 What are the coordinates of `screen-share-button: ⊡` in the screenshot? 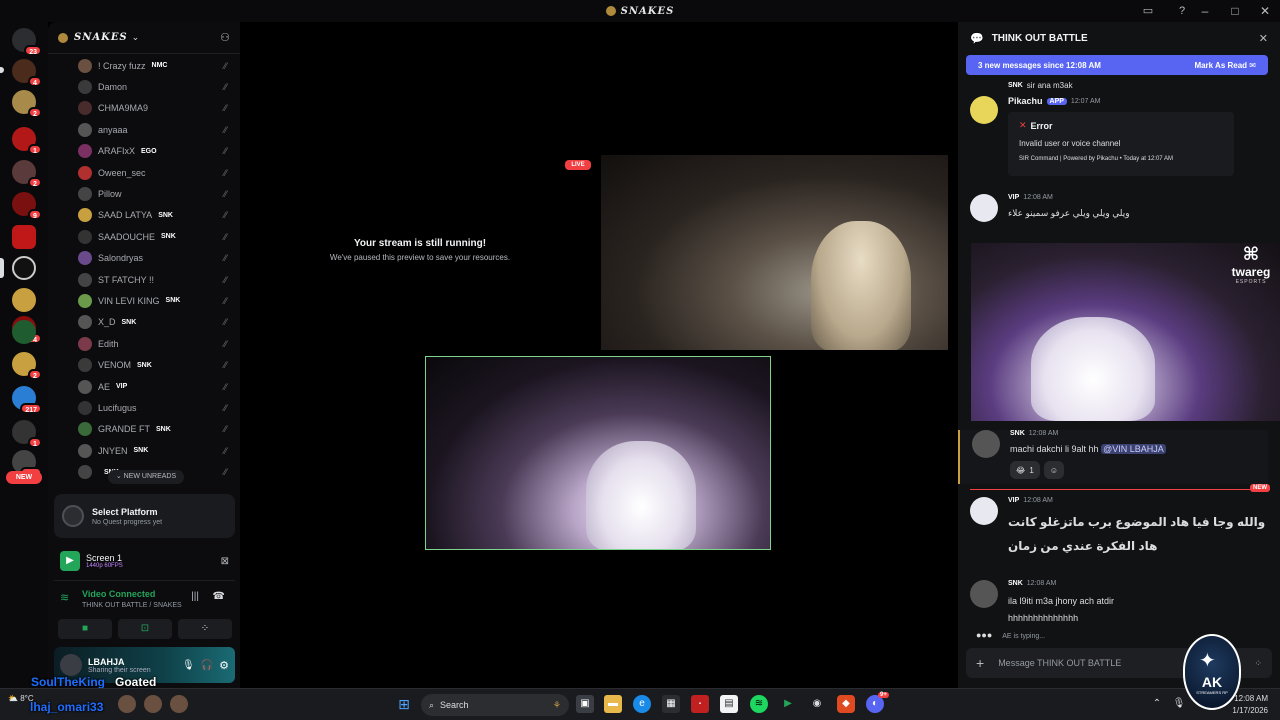 It's located at (145, 629).